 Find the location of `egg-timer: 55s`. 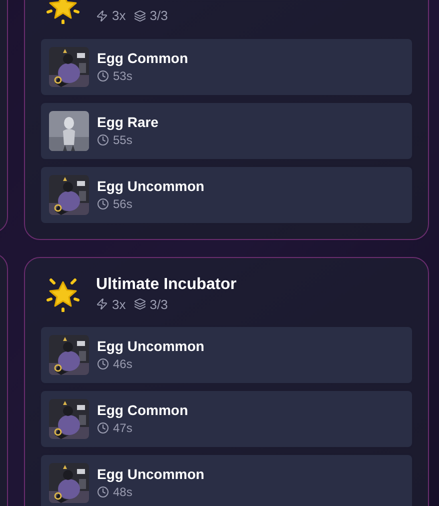

egg-timer: 55s is located at coordinates (122, 140).